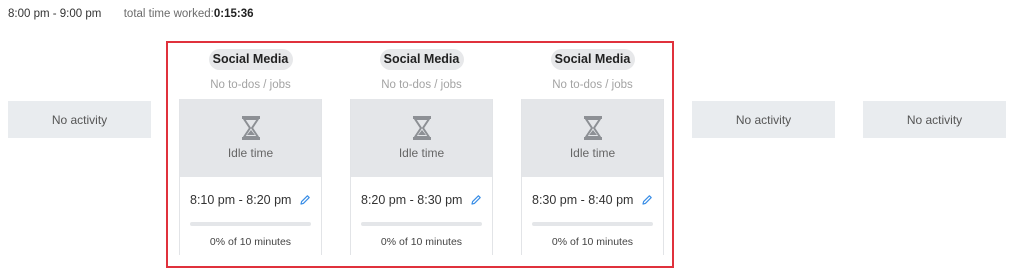 The image size is (1024, 273). Describe the element at coordinates (583, 199) in the screenshot. I see `slot-time-range: 8:30 pm - 8:40 pm` at that location.